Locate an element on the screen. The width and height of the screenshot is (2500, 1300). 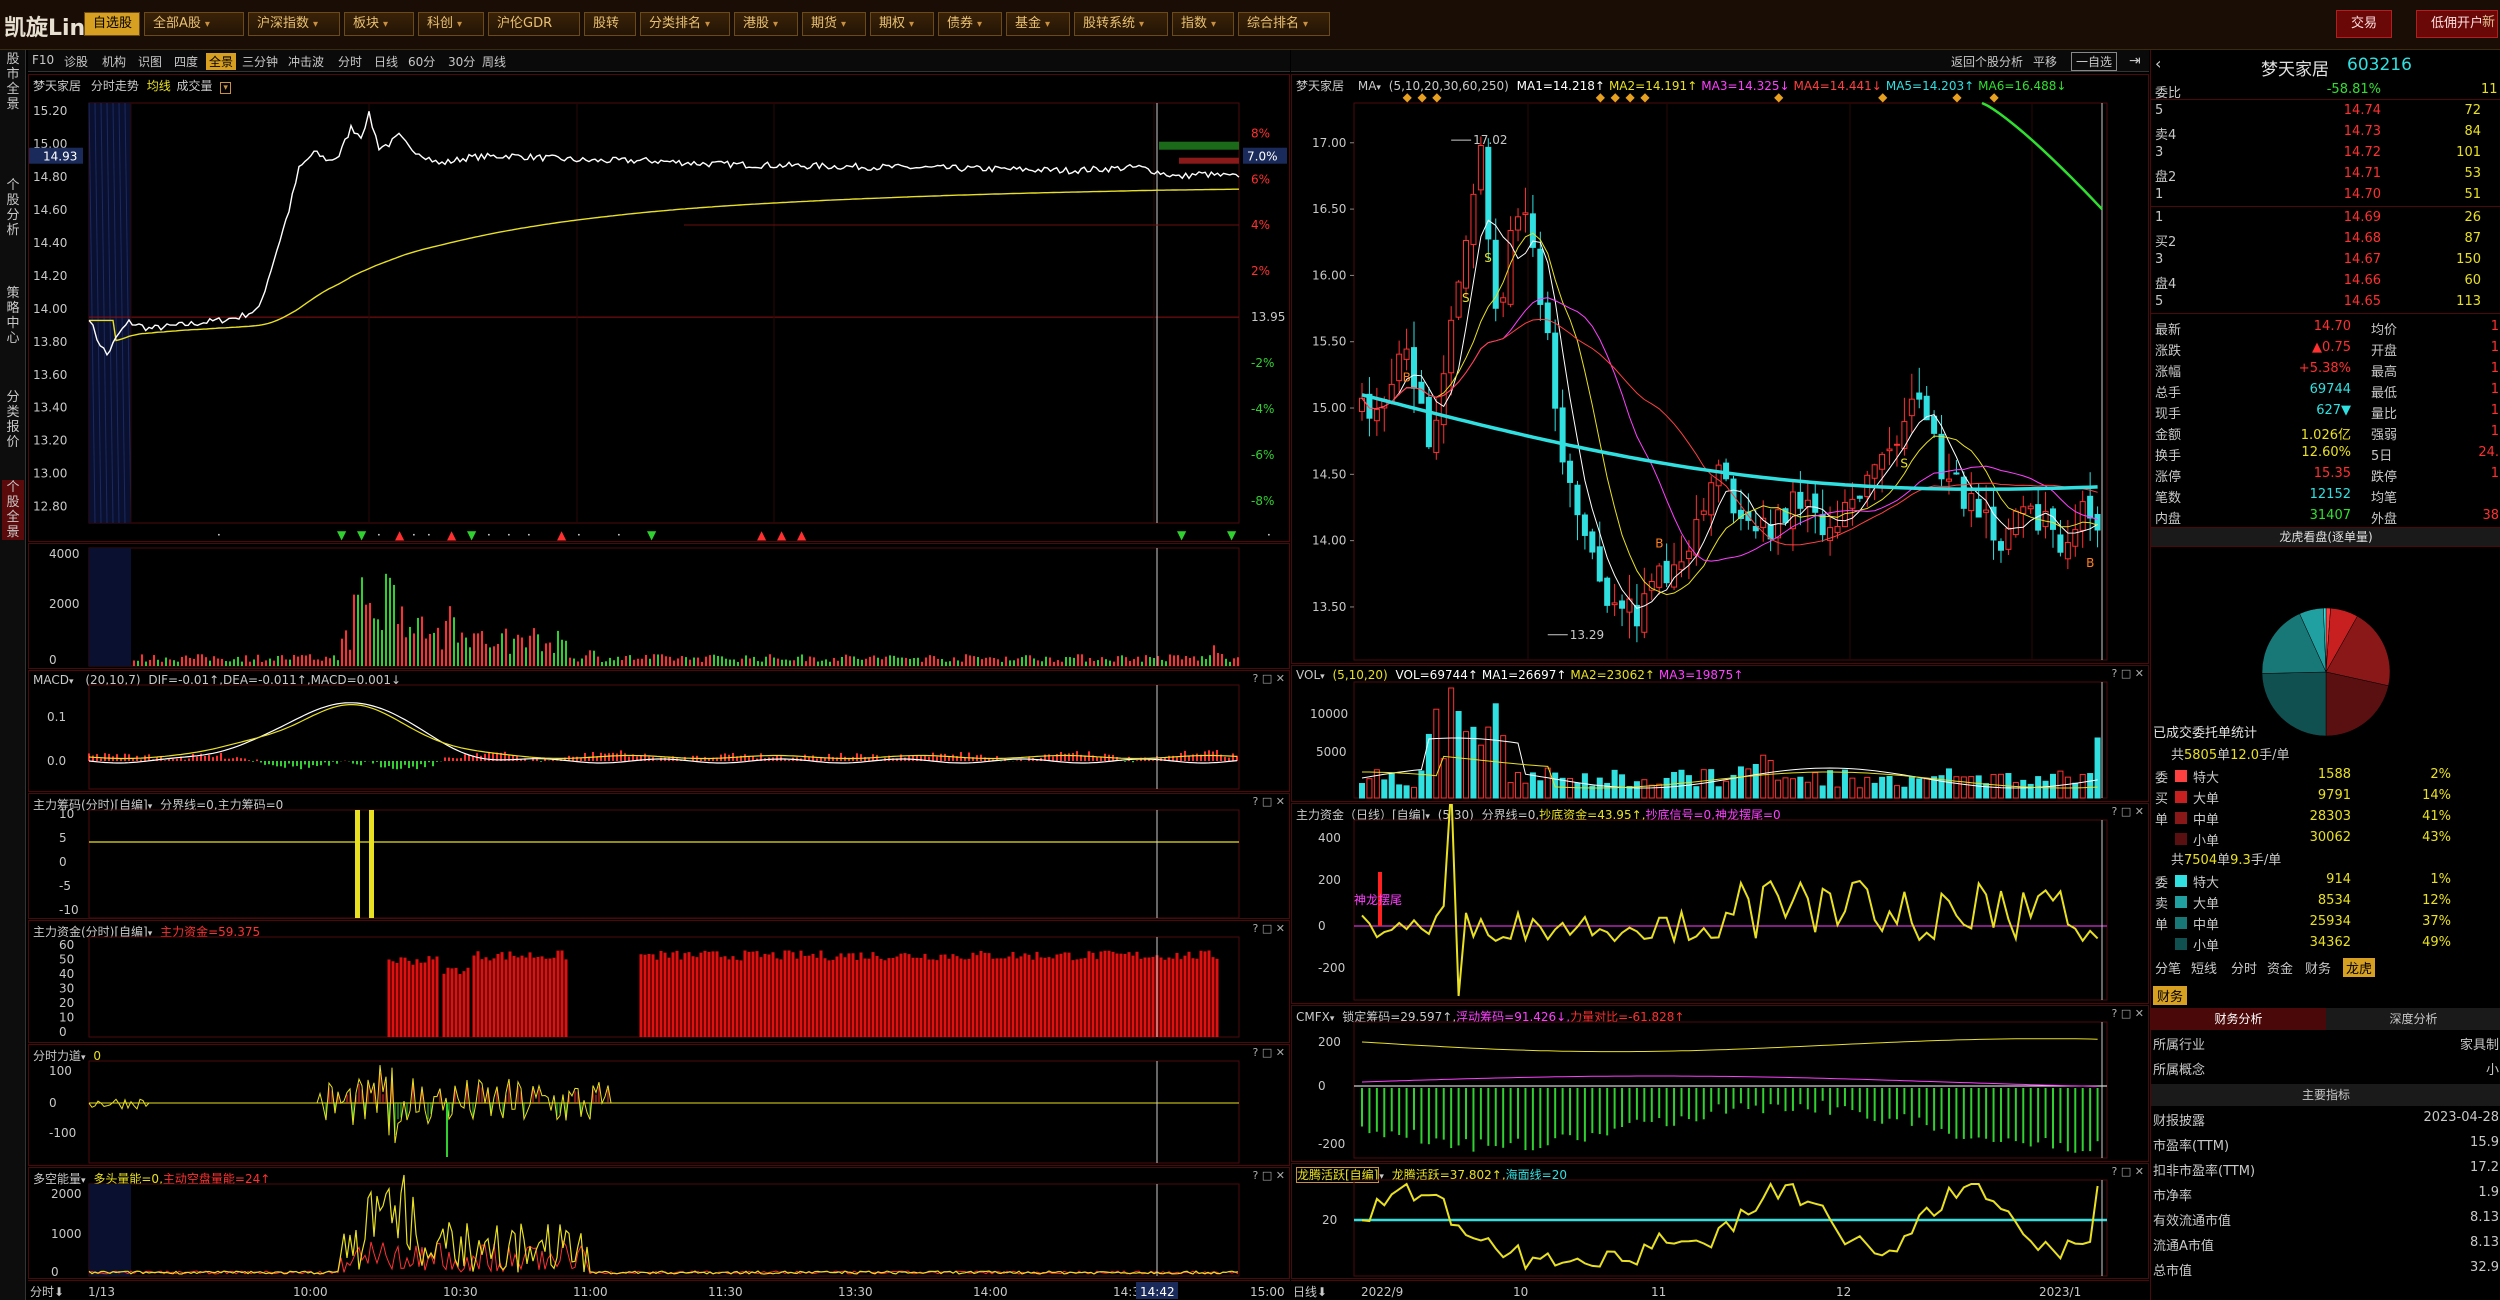
toolbar-item-11: 30分 is located at coordinates (461, 61).